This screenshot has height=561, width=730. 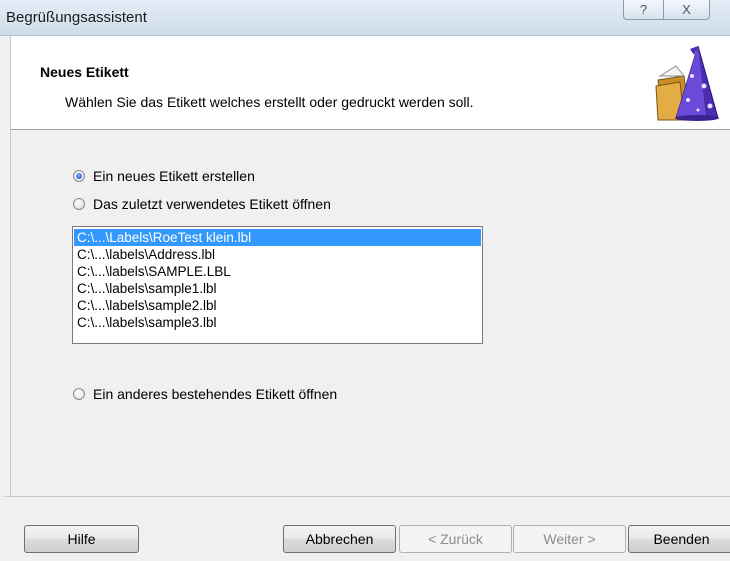 What do you see at coordinates (687, 83) in the screenshot?
I see `wizard-hat-icon` at bounding box center [687, 83].